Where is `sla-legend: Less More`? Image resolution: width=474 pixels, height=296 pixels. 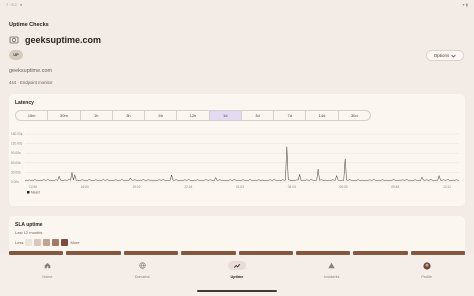 sla-legend: Less More is located at coordinates (47, 242).